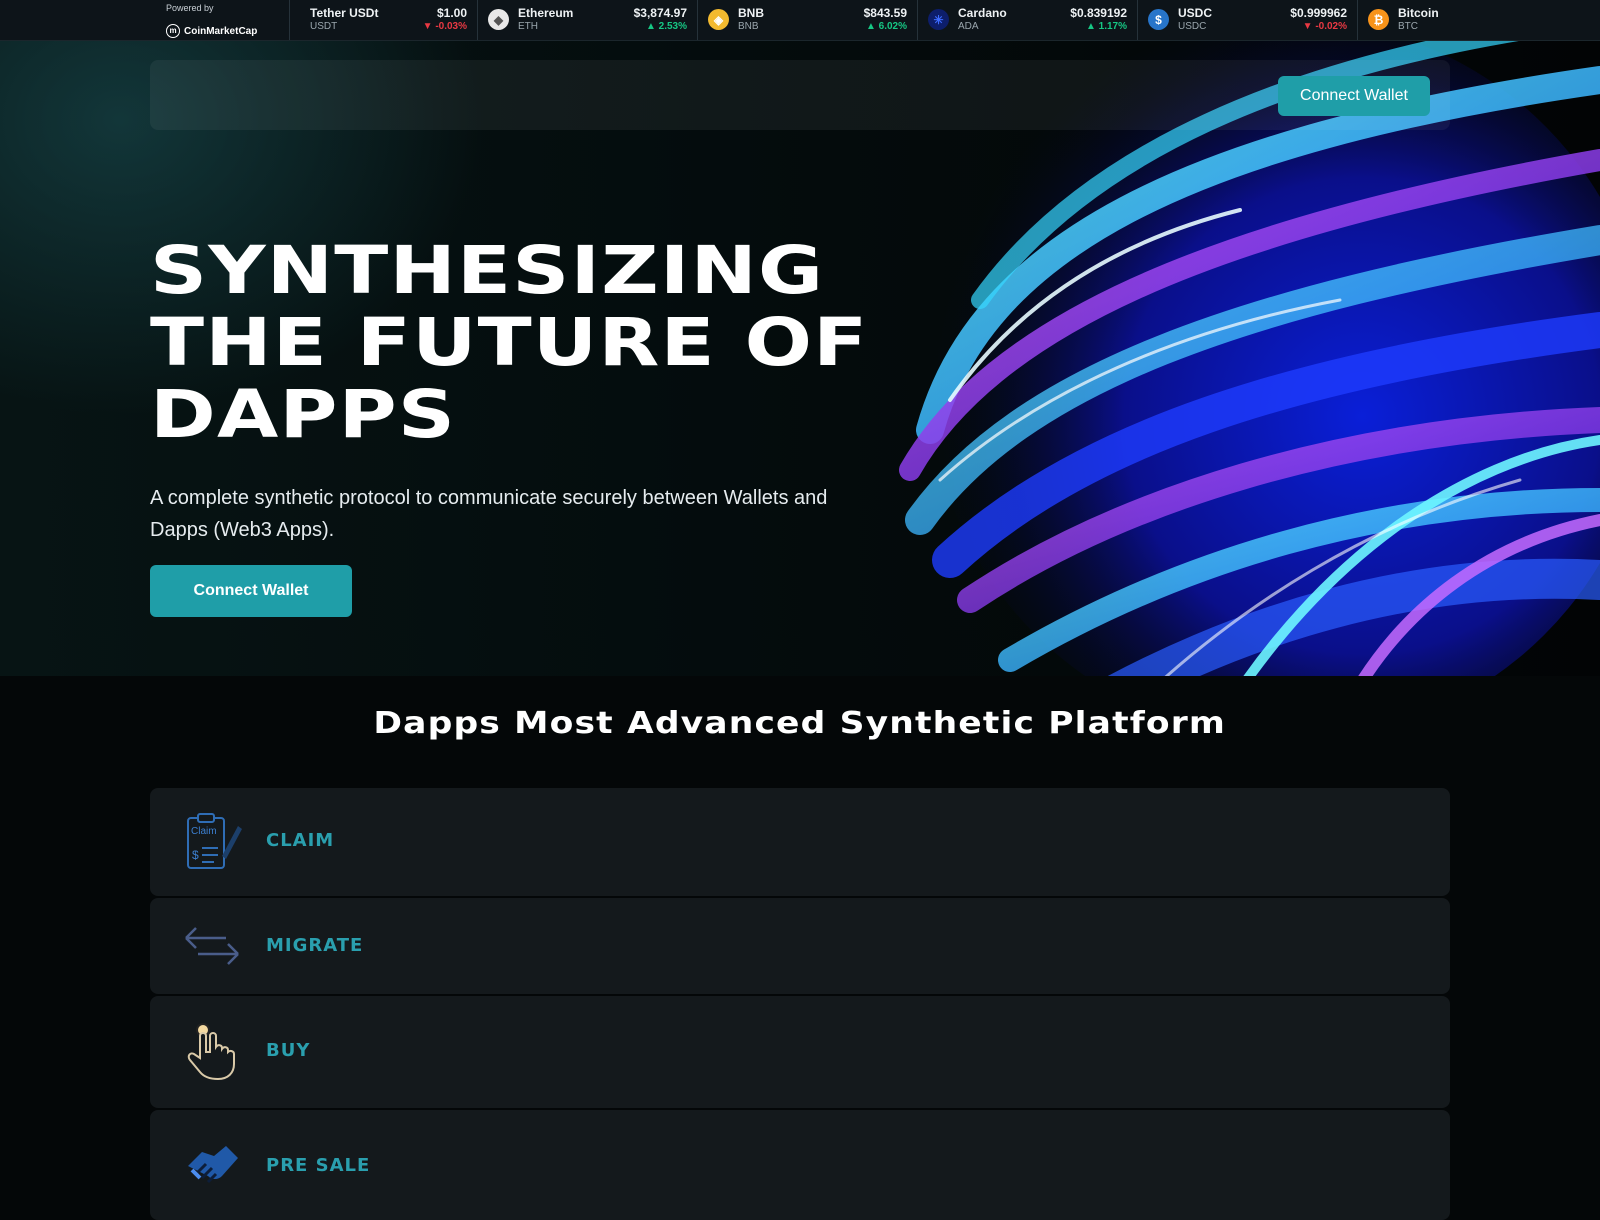 The width and height of the screenshot is (1600, 1220). I want to click on coinmarketcap-logo: m CoinMarketCap, so click(211, 31).